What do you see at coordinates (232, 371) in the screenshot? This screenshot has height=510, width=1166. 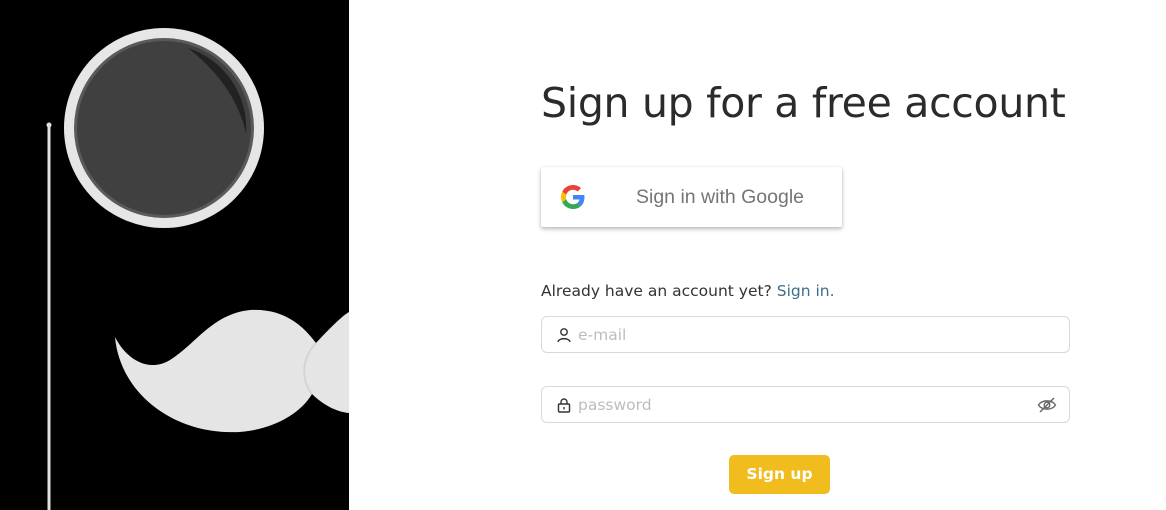 I see `mustache` at bounding box center [232, 371].